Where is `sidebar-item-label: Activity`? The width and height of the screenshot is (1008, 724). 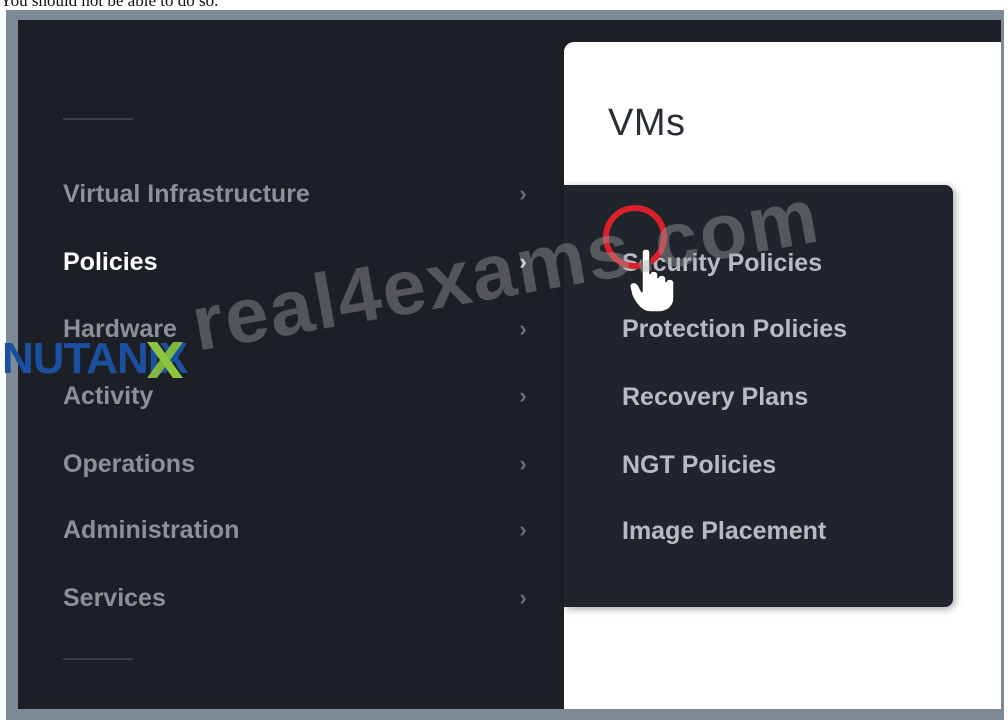 sidebar-item-label: Activity is located at coordinates (108, 395).